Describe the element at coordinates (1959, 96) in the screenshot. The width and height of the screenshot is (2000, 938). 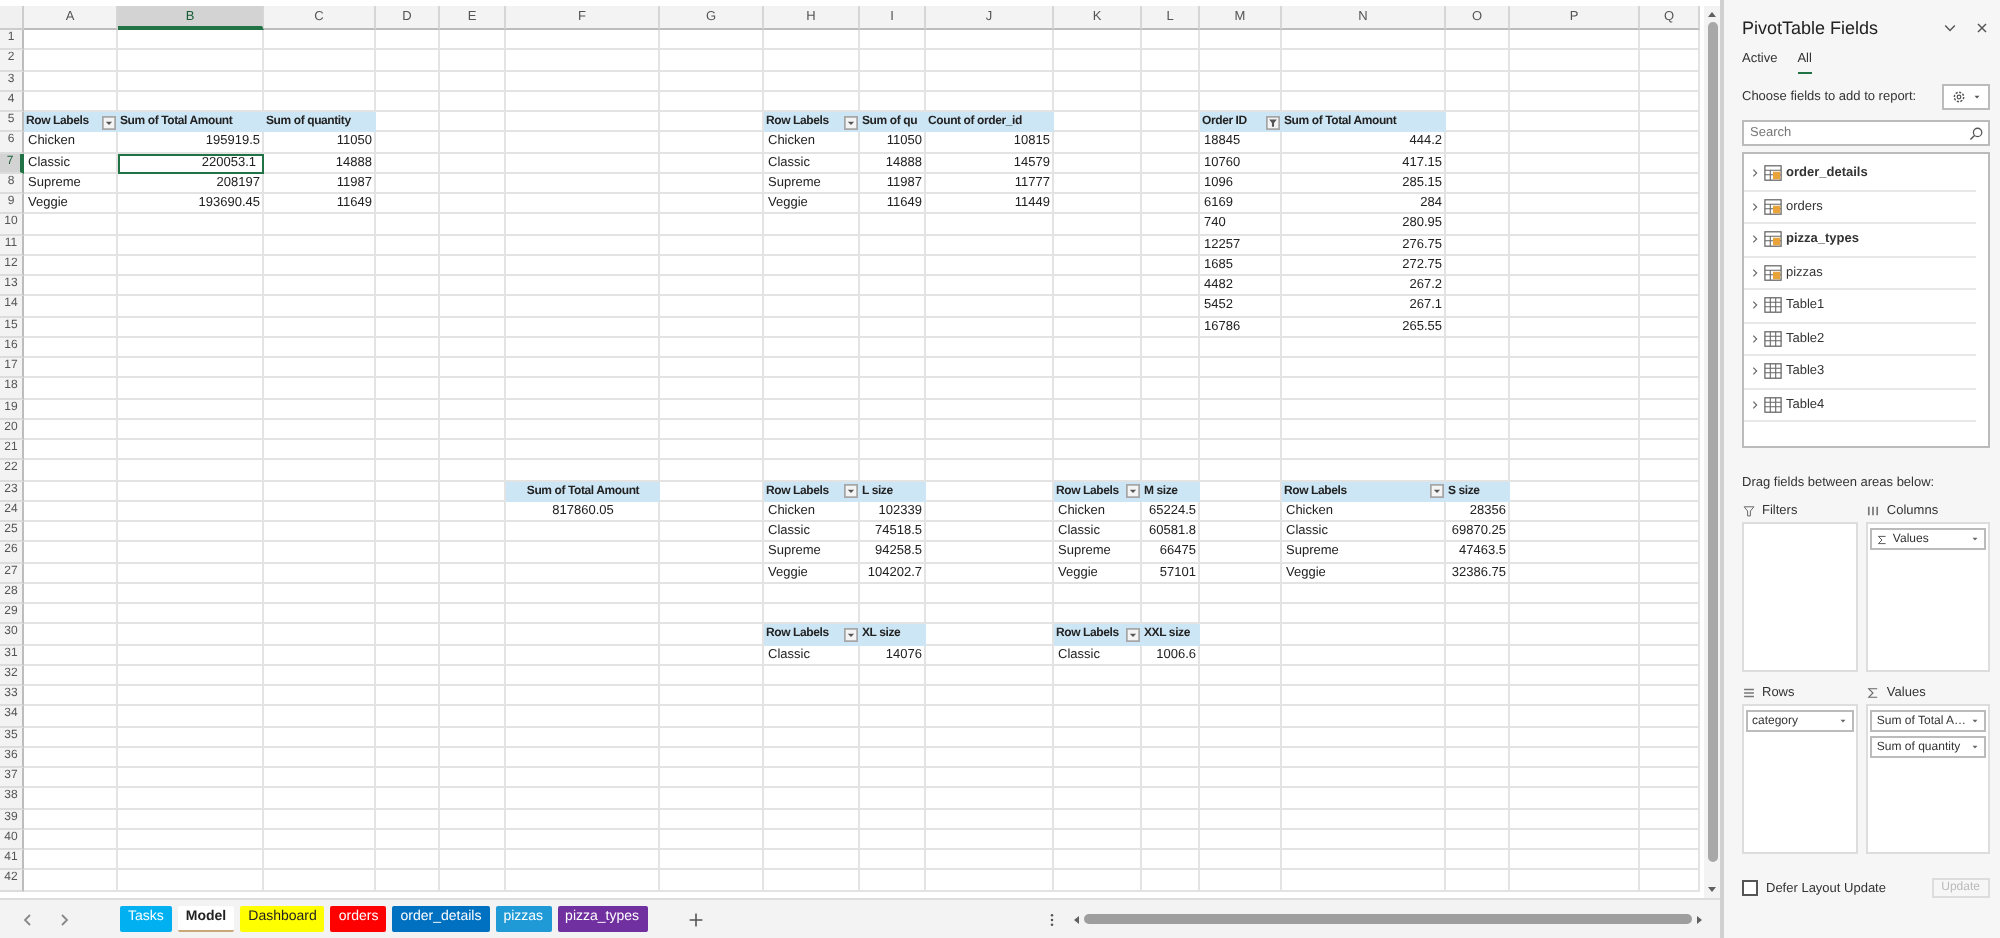
I see `gear-icon` at that location.